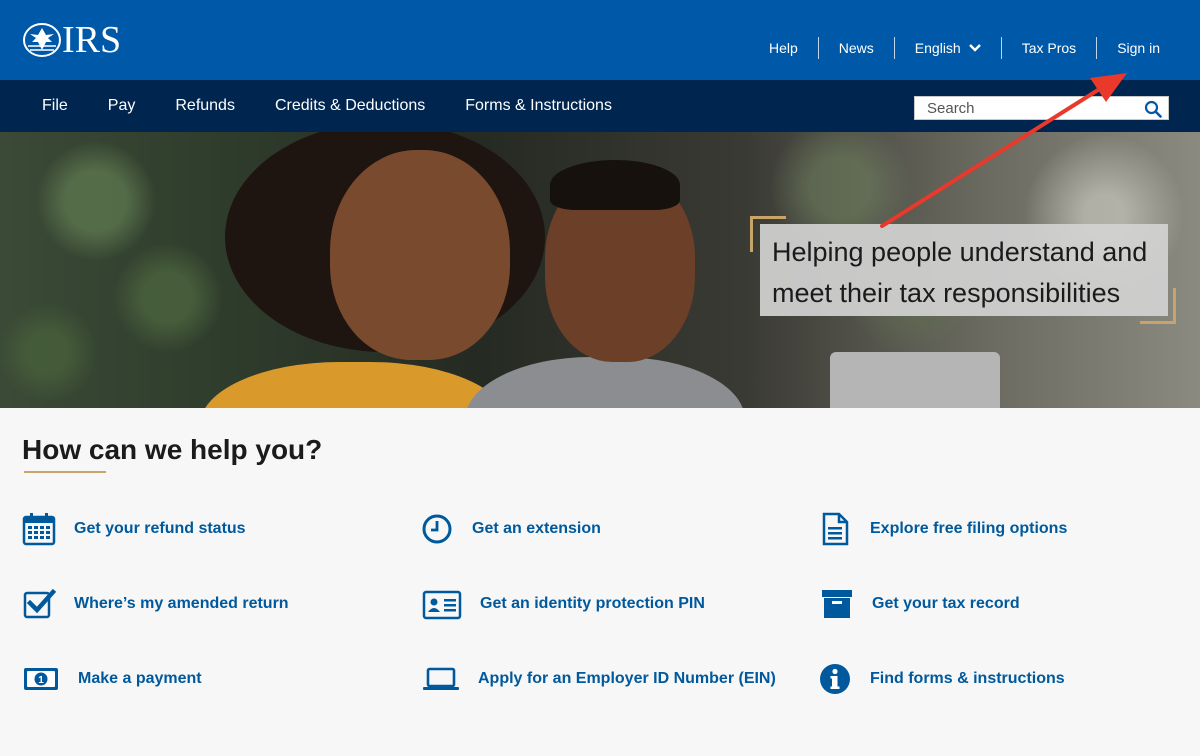  Describe the element at coordinates (1158, 306) in the screenshot. I see `hero-frame-corner` at that location.